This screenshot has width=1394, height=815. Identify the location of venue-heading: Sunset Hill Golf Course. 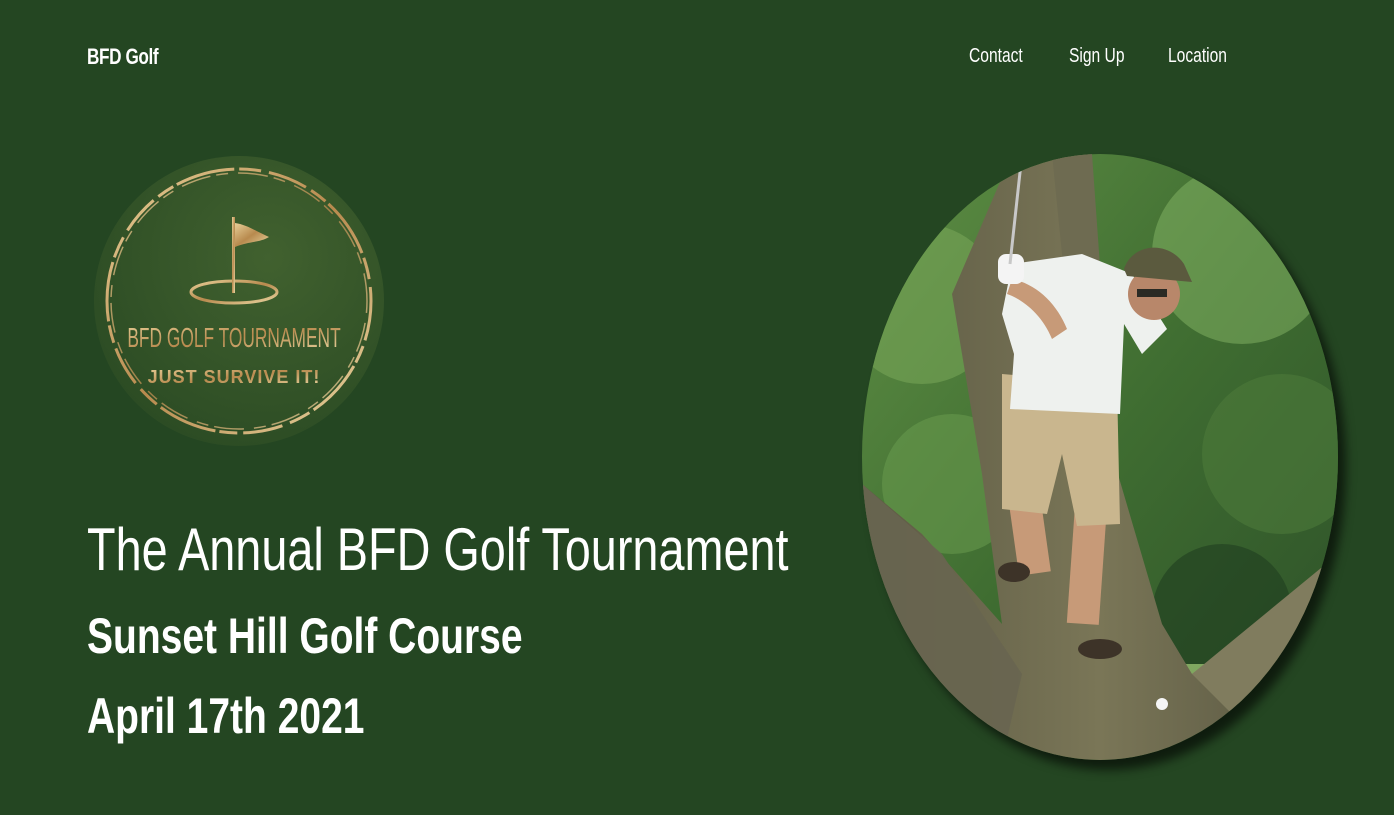
(305, 636).